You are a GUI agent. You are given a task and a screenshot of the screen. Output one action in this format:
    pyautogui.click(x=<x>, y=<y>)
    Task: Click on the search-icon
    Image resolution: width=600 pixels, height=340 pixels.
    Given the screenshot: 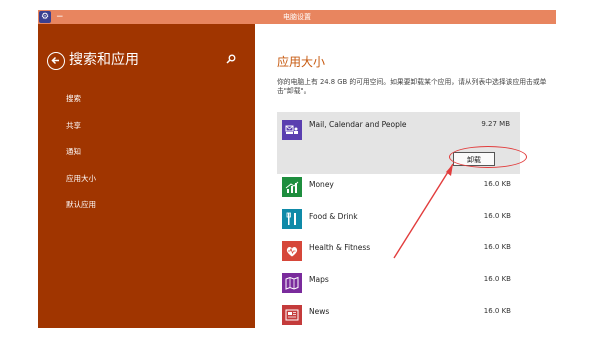 What is the action you would take?
    pyautogui.click(x=231, y=59)
    